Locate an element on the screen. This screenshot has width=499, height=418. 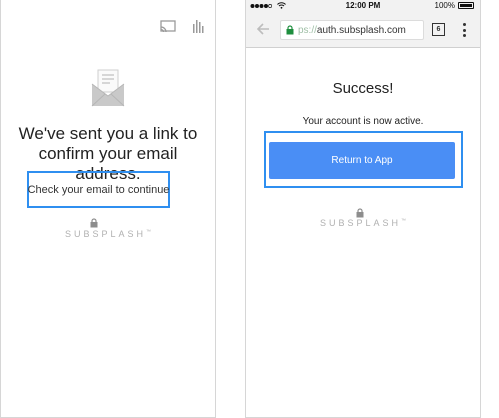
check-email-link: Check your email to continue is located at coordinates (98, 189).